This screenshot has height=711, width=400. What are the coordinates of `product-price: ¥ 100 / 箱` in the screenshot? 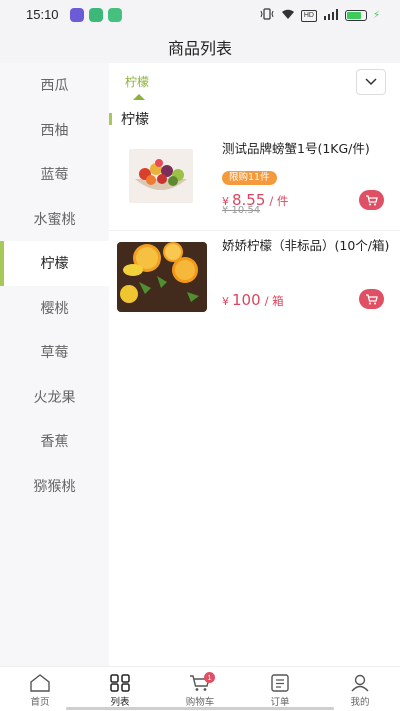 It's located at (253, 300).